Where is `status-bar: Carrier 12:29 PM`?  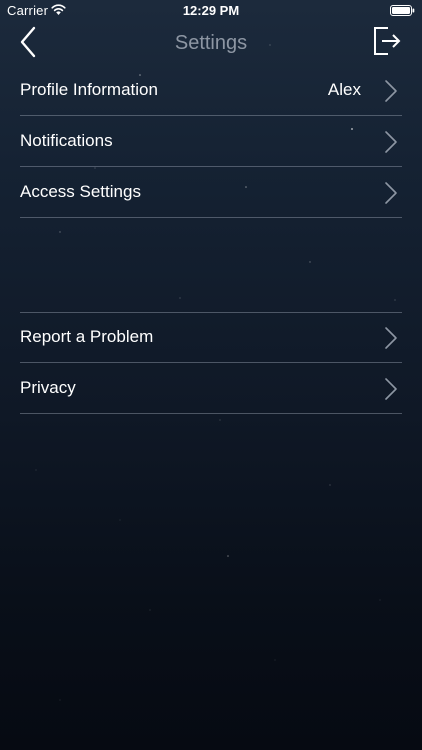
status-bar: Carrier 12:29 PM is located at coordinates (211, 11).